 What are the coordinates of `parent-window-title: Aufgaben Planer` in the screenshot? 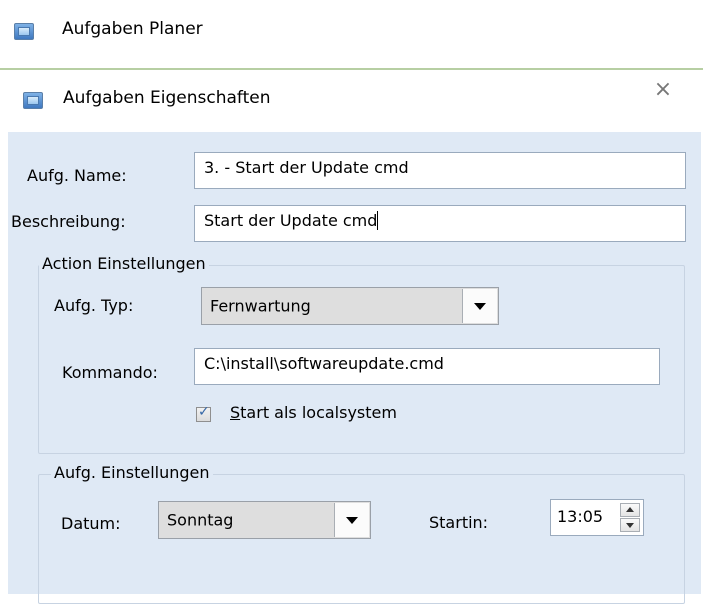 It's located at (132, 29).